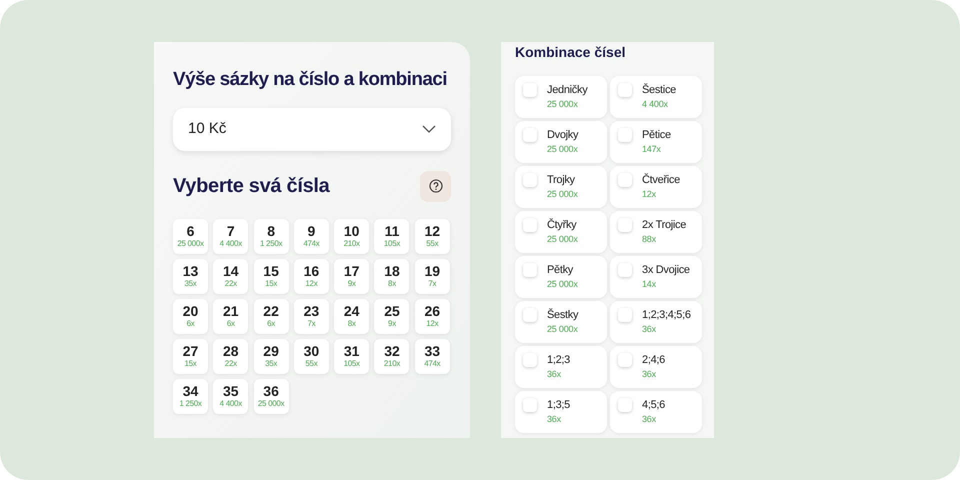  I want to click on number-tile: 10 210x, so click(352, 236).